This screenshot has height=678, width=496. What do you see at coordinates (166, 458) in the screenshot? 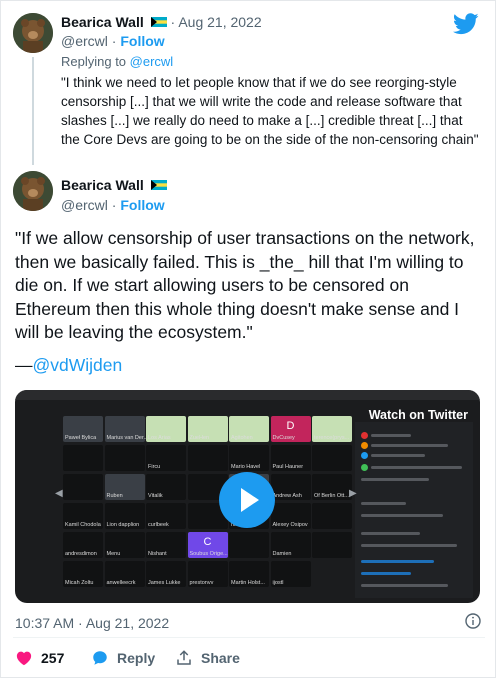
I see `participant-tile: Fircu` at bounding box center [166, 458].